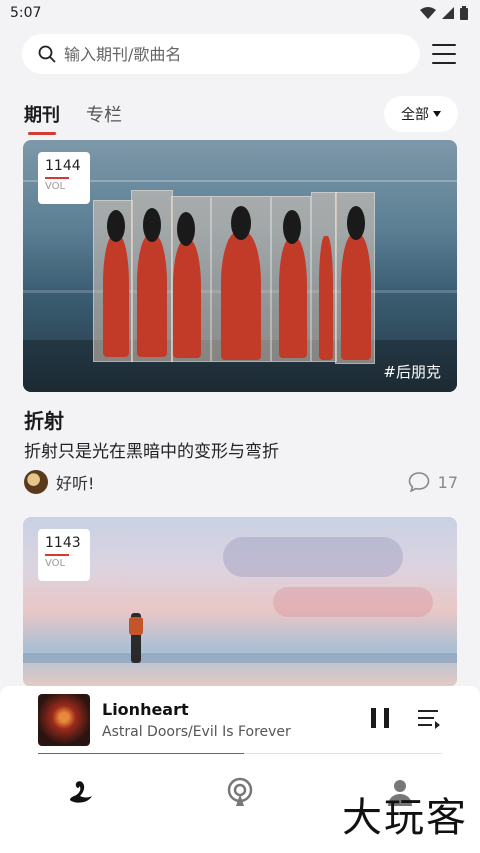 The width and height of the screenshot is (480, 853). What do you see at coordinates (26, 13) in the screenshot?
I see `status-time: 5:07` at bounding box center [26, 13].